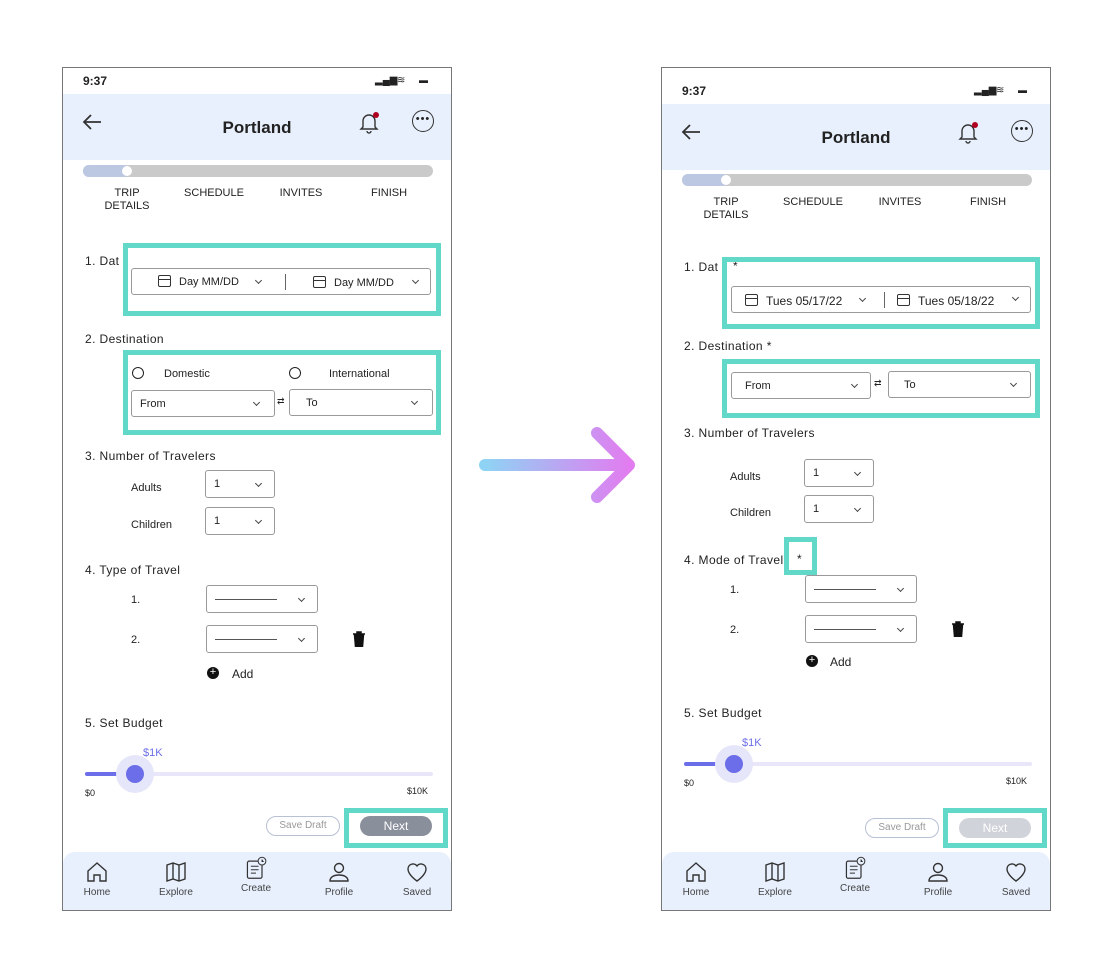 Image resolution: width=1110 pixels, height=966 pixels. What do you see at coordinates (282, 279) in the screenshot?
I see `highlight-dates` at bounding box center [282, 279].